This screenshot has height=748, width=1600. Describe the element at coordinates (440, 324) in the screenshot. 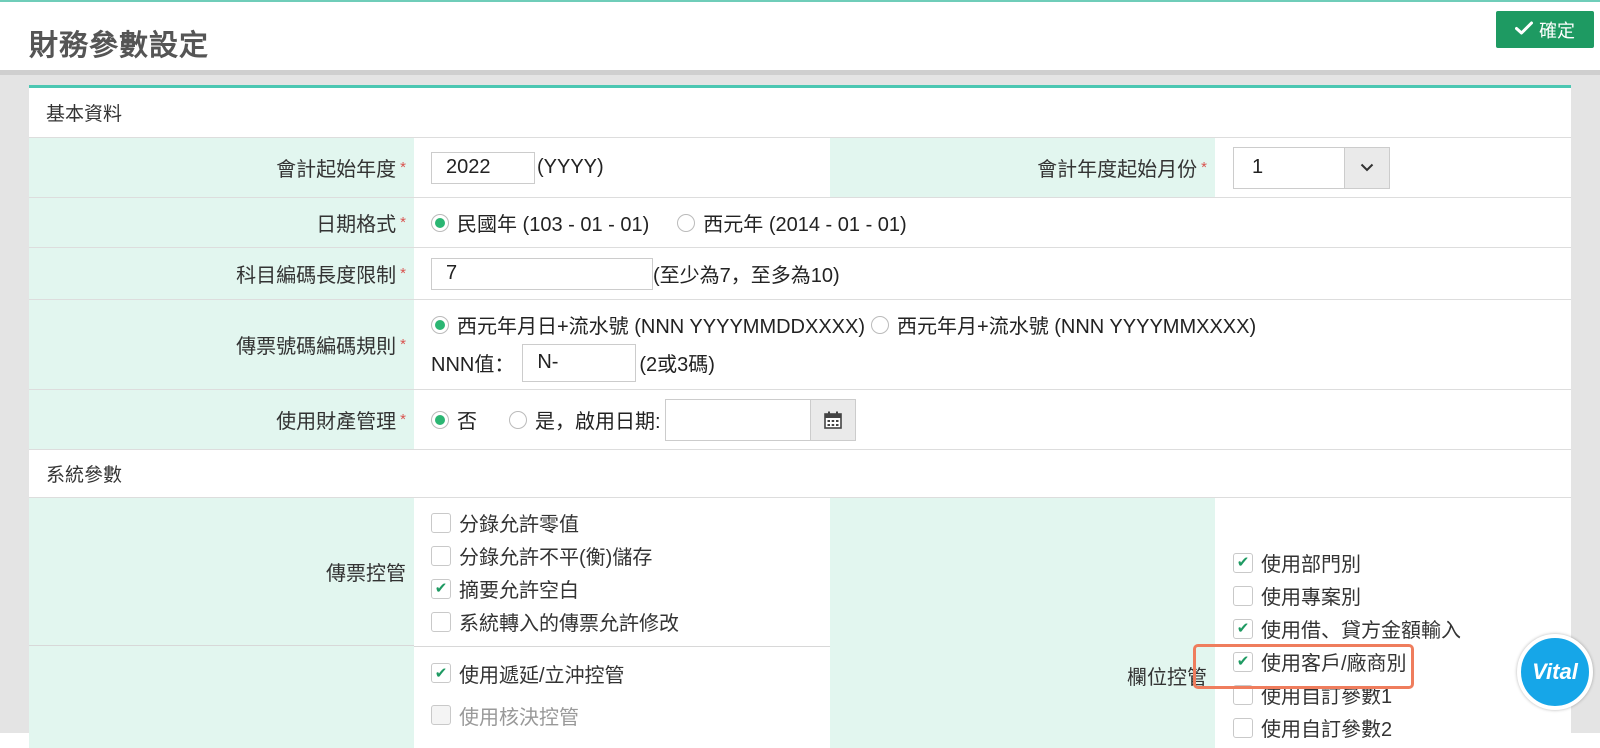

I see `voucher-rule-radio-ymd` at that location.